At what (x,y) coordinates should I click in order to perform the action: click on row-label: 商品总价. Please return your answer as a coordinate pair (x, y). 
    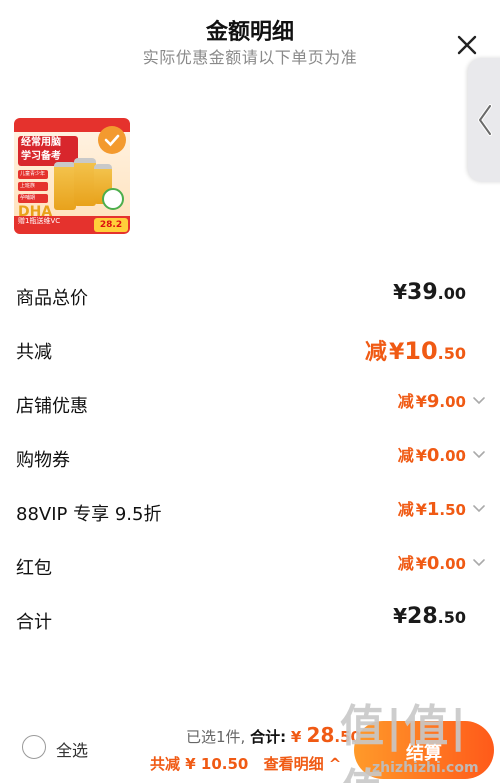
    Looking at the image, I should click on (52, 298).